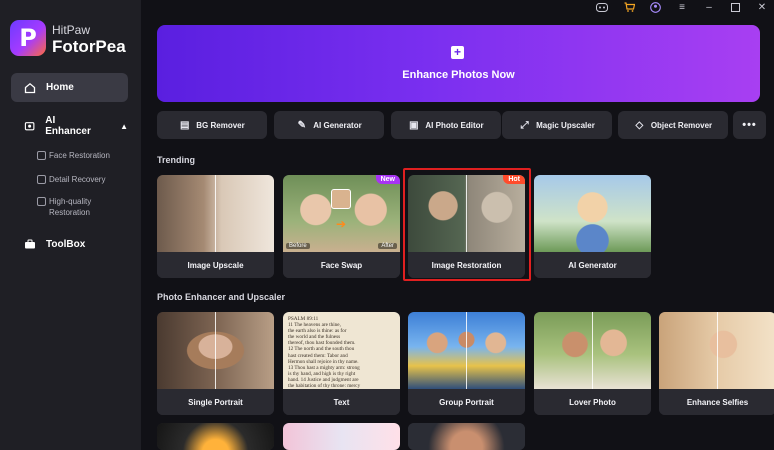  Describe the element at coordinates (524, 125) in the screenshot. I see `upscale-icon: ⤢` at that location.